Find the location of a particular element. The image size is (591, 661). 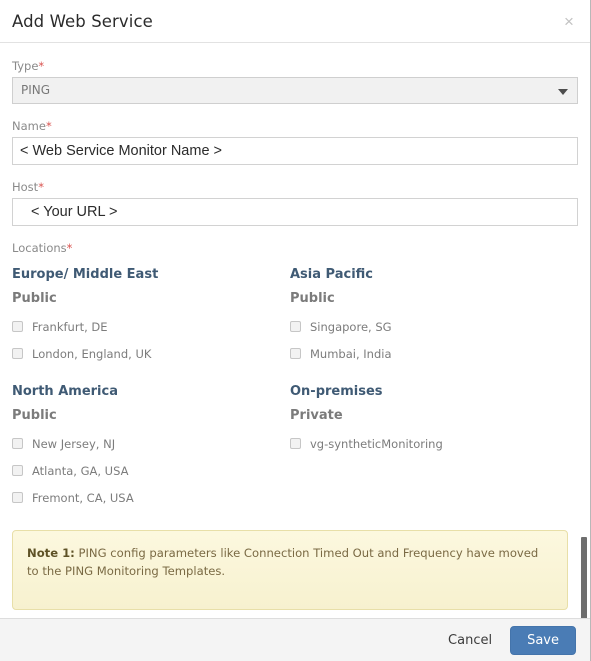

host-input-value: < Your URL > is located at coordinates (74, 212).